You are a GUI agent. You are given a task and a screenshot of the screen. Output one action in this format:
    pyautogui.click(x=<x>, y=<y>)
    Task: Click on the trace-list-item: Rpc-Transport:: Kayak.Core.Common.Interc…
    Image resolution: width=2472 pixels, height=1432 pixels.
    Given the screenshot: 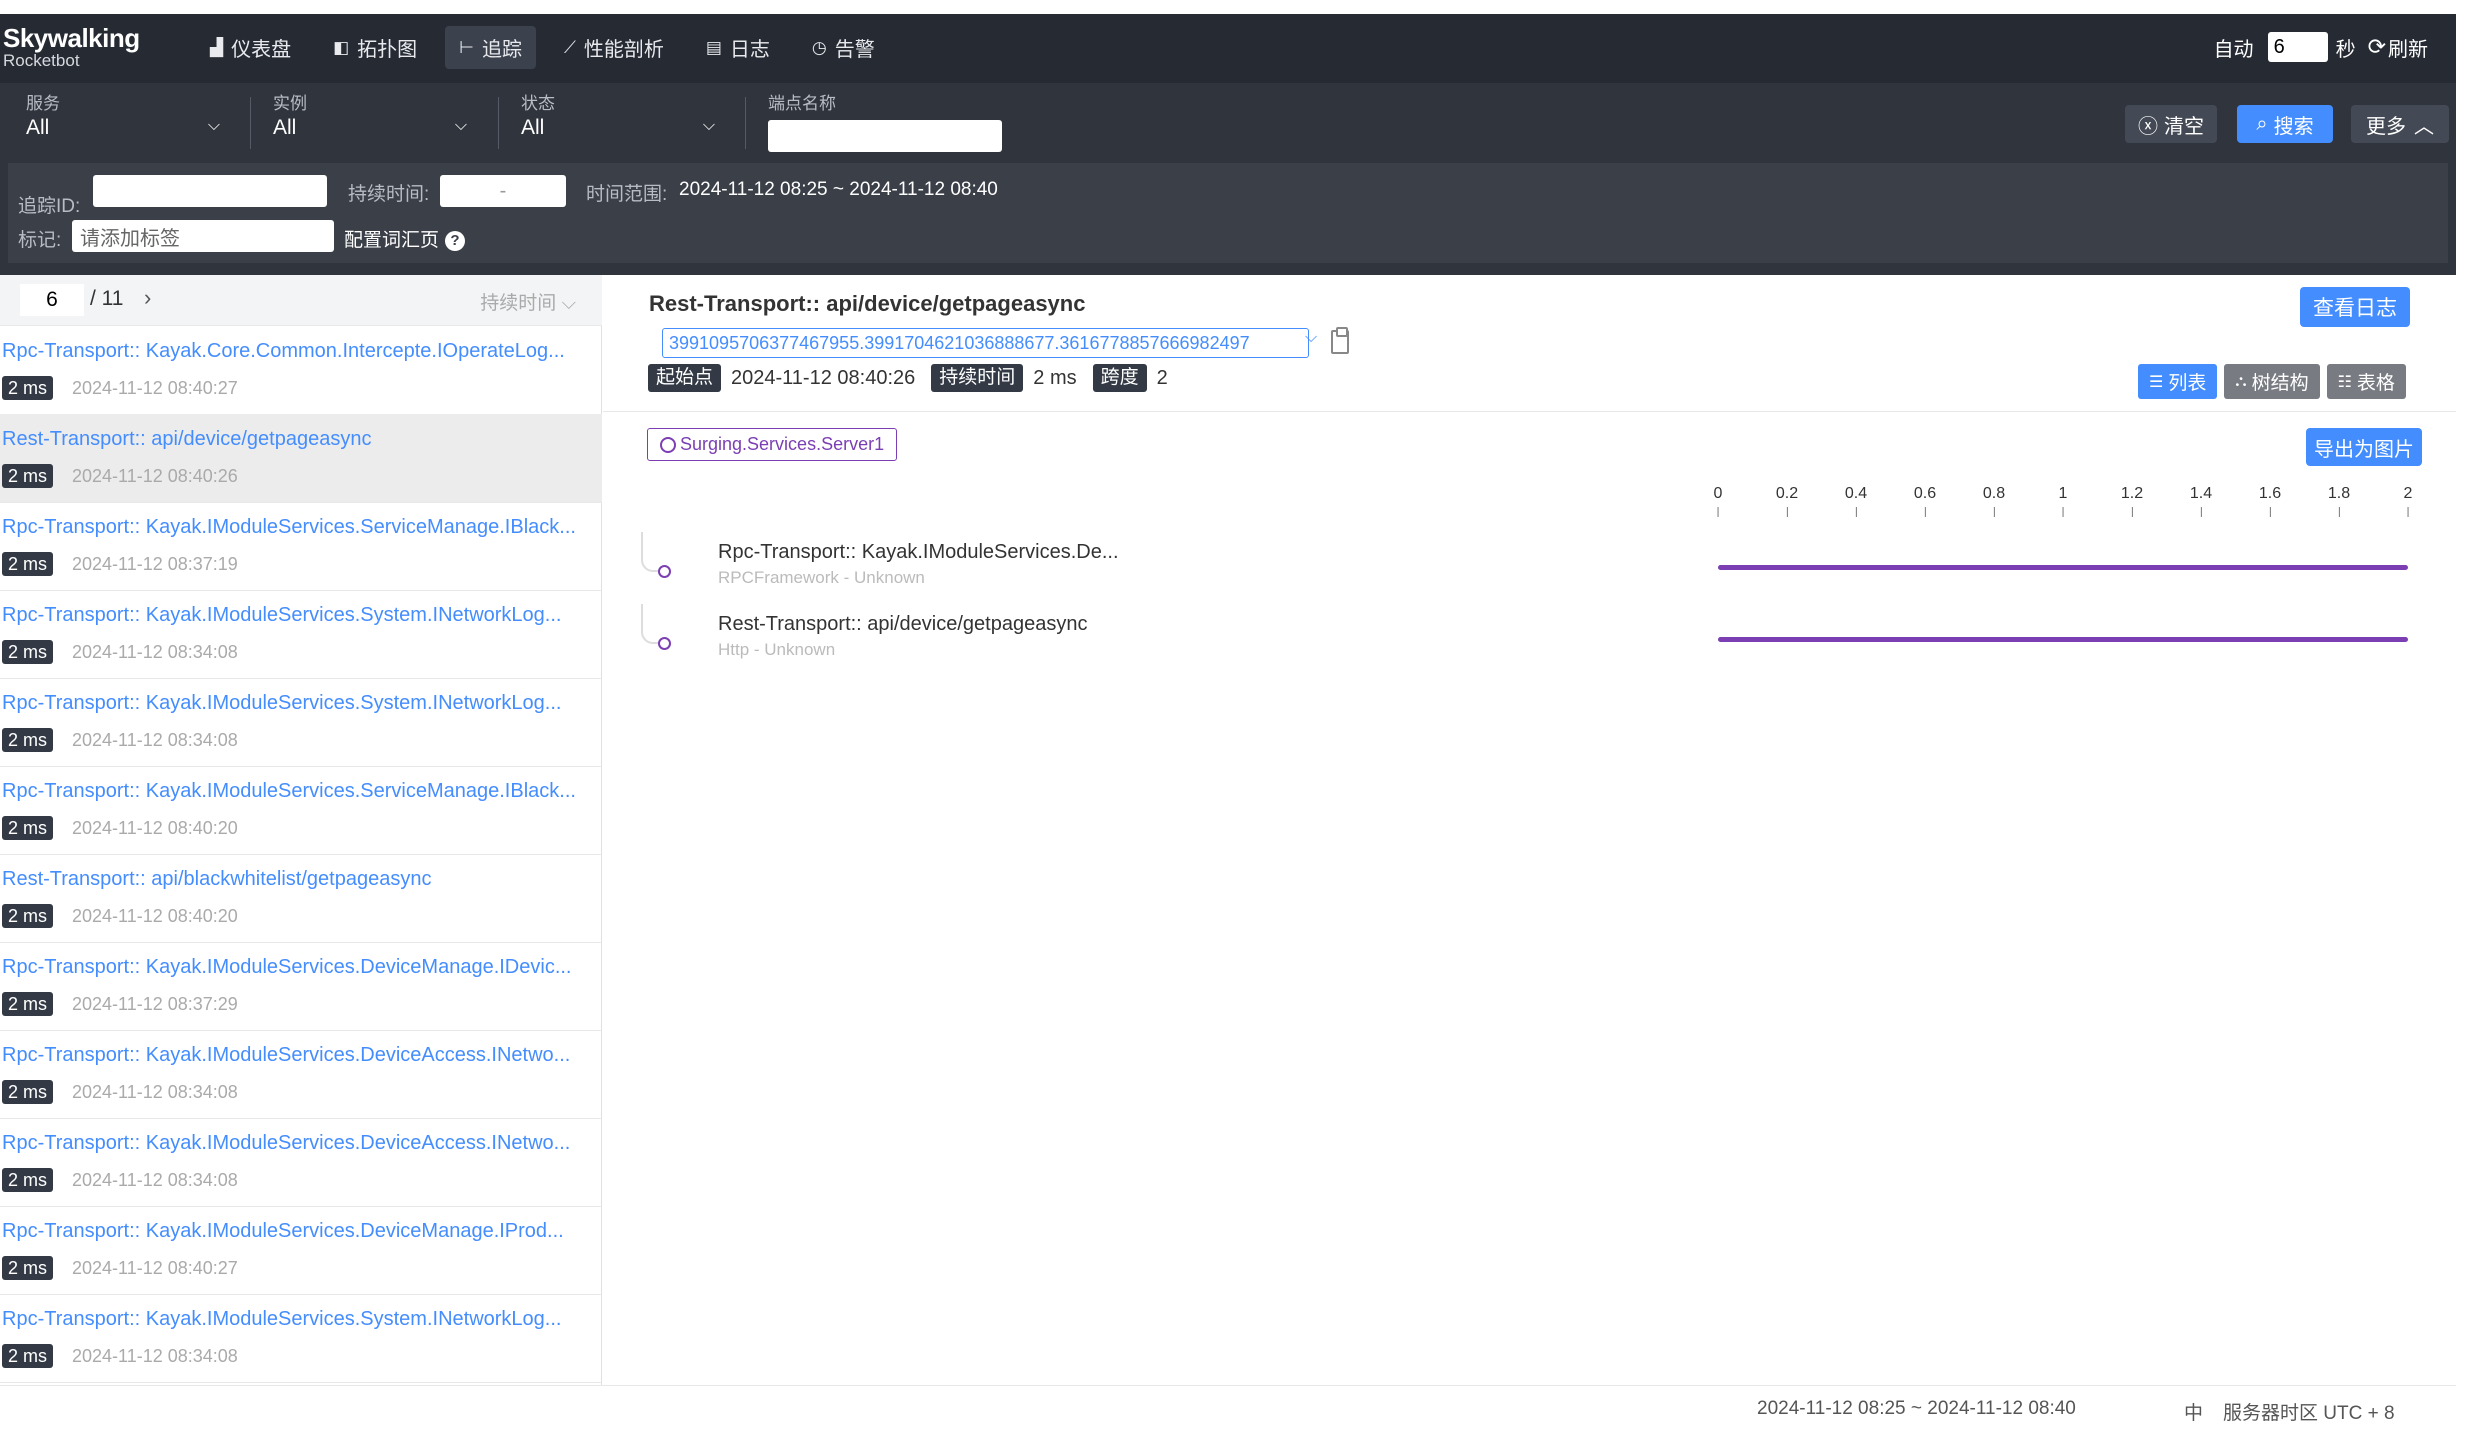 What is the action you would take?
    pyautogui.click(x=301, y=370)
    